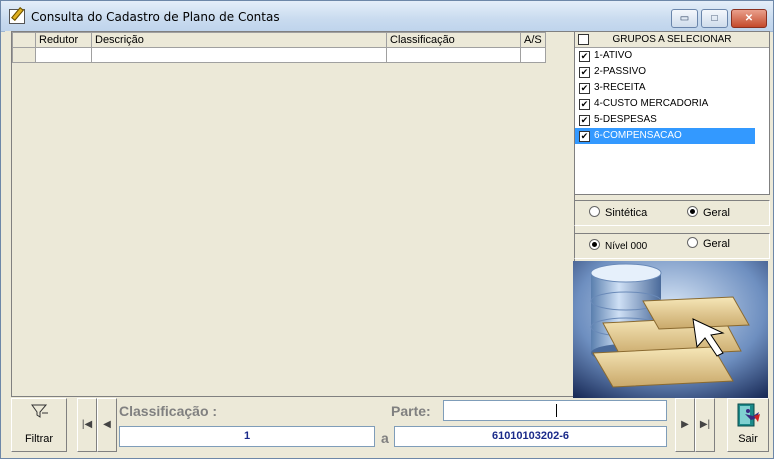 The height and width of the screenshot is (459, 774). I want to click on radio-label: Sintética, so click(626, 213).